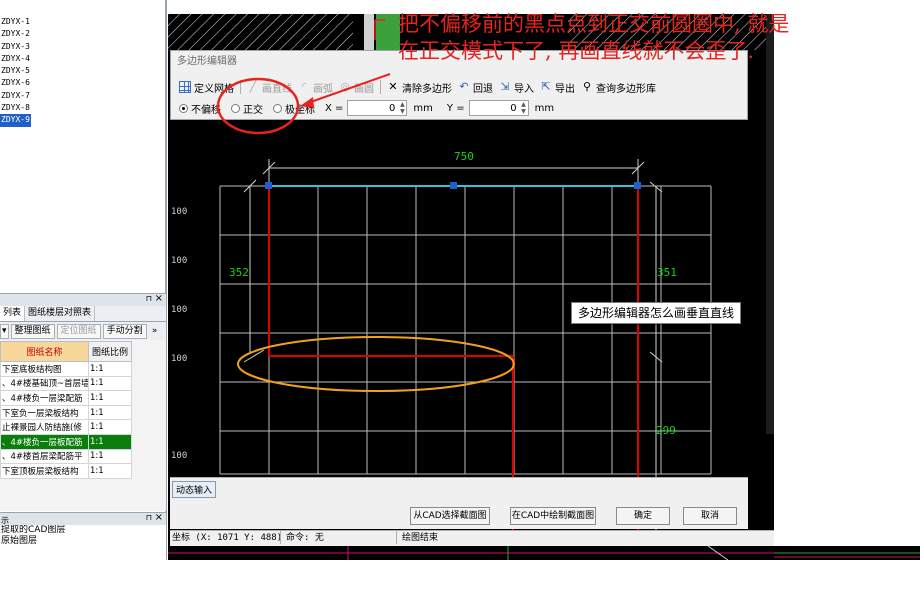 The image size is (920, 592). I want to click on ok-button: 确定, so click(643, 516).